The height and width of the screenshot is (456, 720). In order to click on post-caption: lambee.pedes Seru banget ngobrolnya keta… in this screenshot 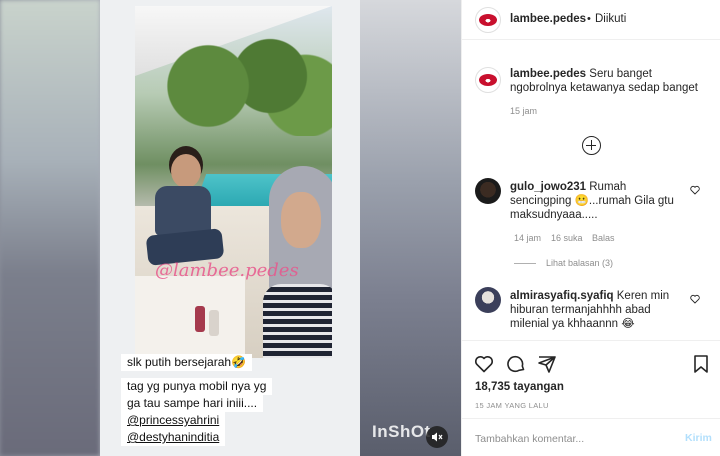, I will do `click(608, 81)`.